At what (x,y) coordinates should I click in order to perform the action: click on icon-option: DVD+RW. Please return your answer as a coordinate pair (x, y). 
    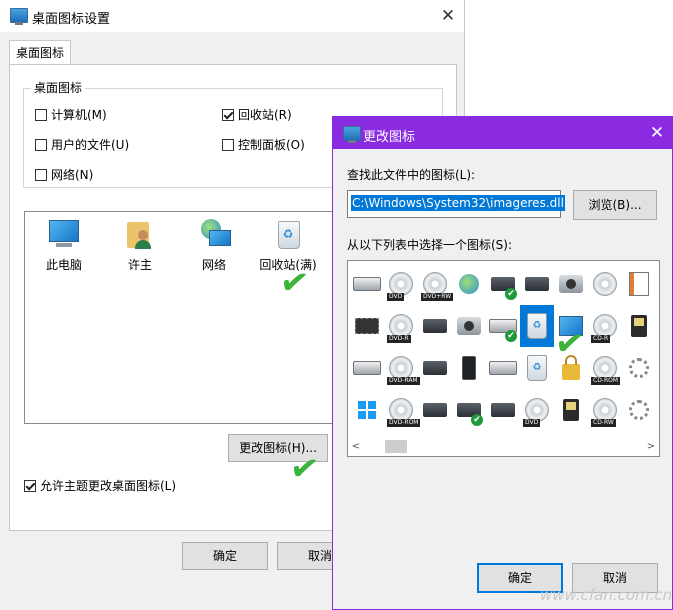
    Looking at the image, I should click on (436, 284).